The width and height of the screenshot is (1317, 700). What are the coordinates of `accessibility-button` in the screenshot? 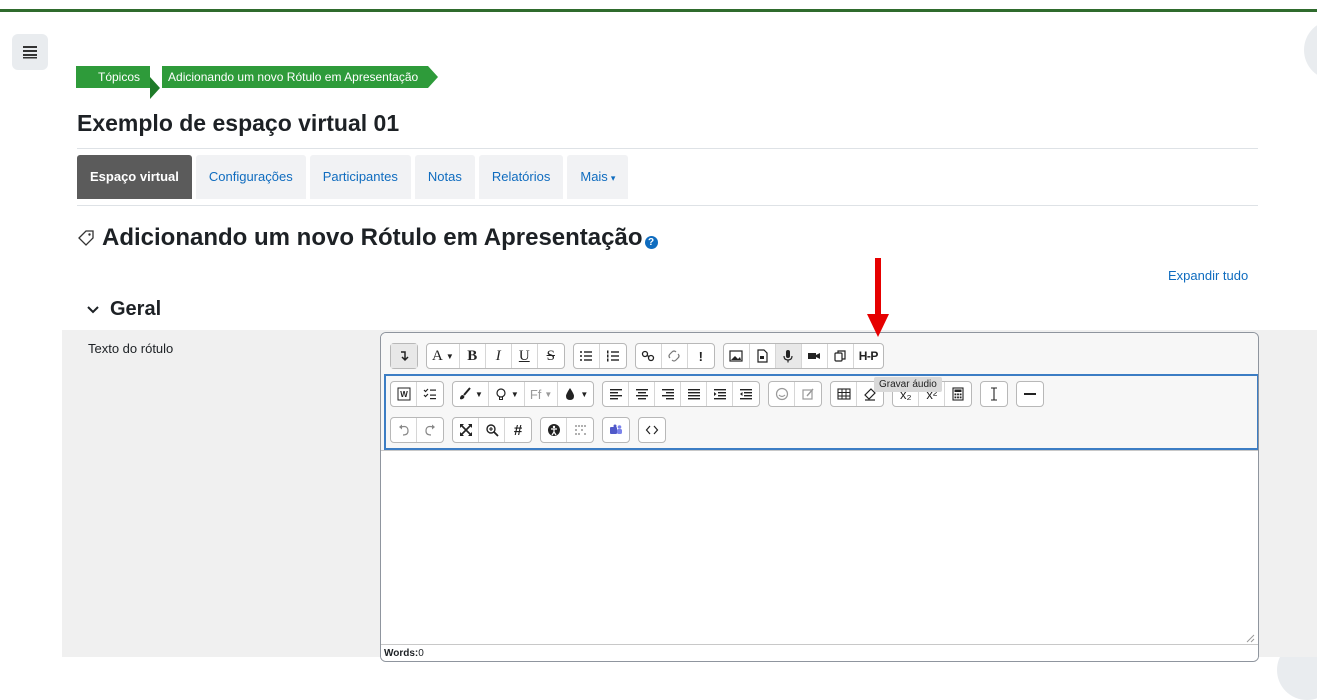 It's located at (554, 430).